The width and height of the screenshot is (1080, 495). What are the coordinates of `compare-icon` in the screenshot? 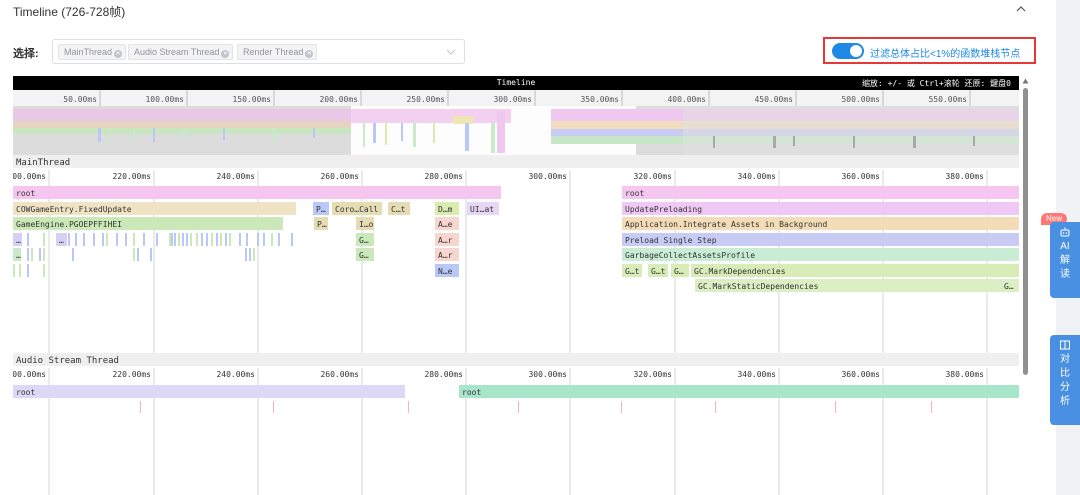 It's located at (1065, 346).